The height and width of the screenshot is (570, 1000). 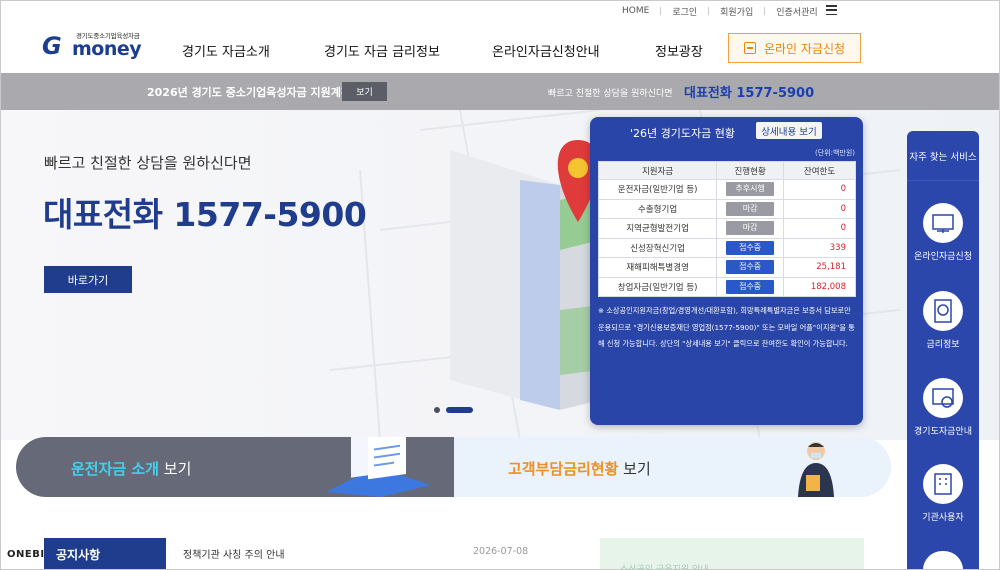 What do you see at coordinates (634, 469) in the screenshot?
I see `customer-rate-rest: 보기` at bounding box center [634, 469].